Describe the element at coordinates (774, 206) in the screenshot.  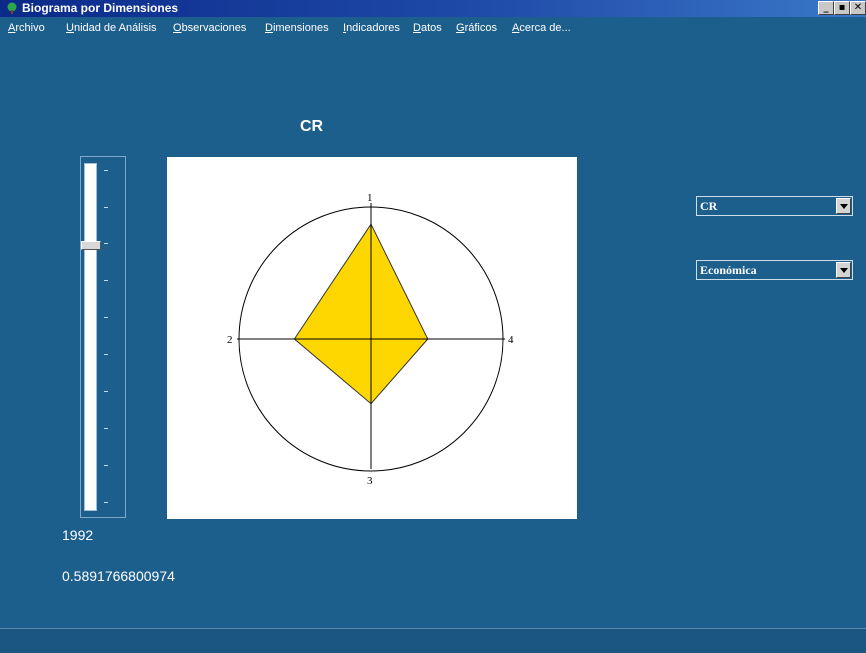
I see `country-select: CR` at that location.